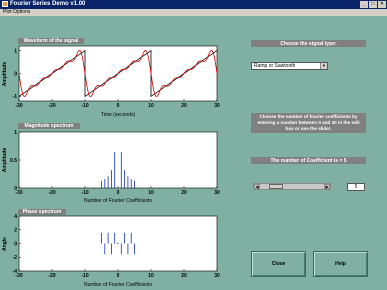 This screenshot has width=387, height=290. I want to click on waveform-xlabel: Time (seconds), so click(118, 115).